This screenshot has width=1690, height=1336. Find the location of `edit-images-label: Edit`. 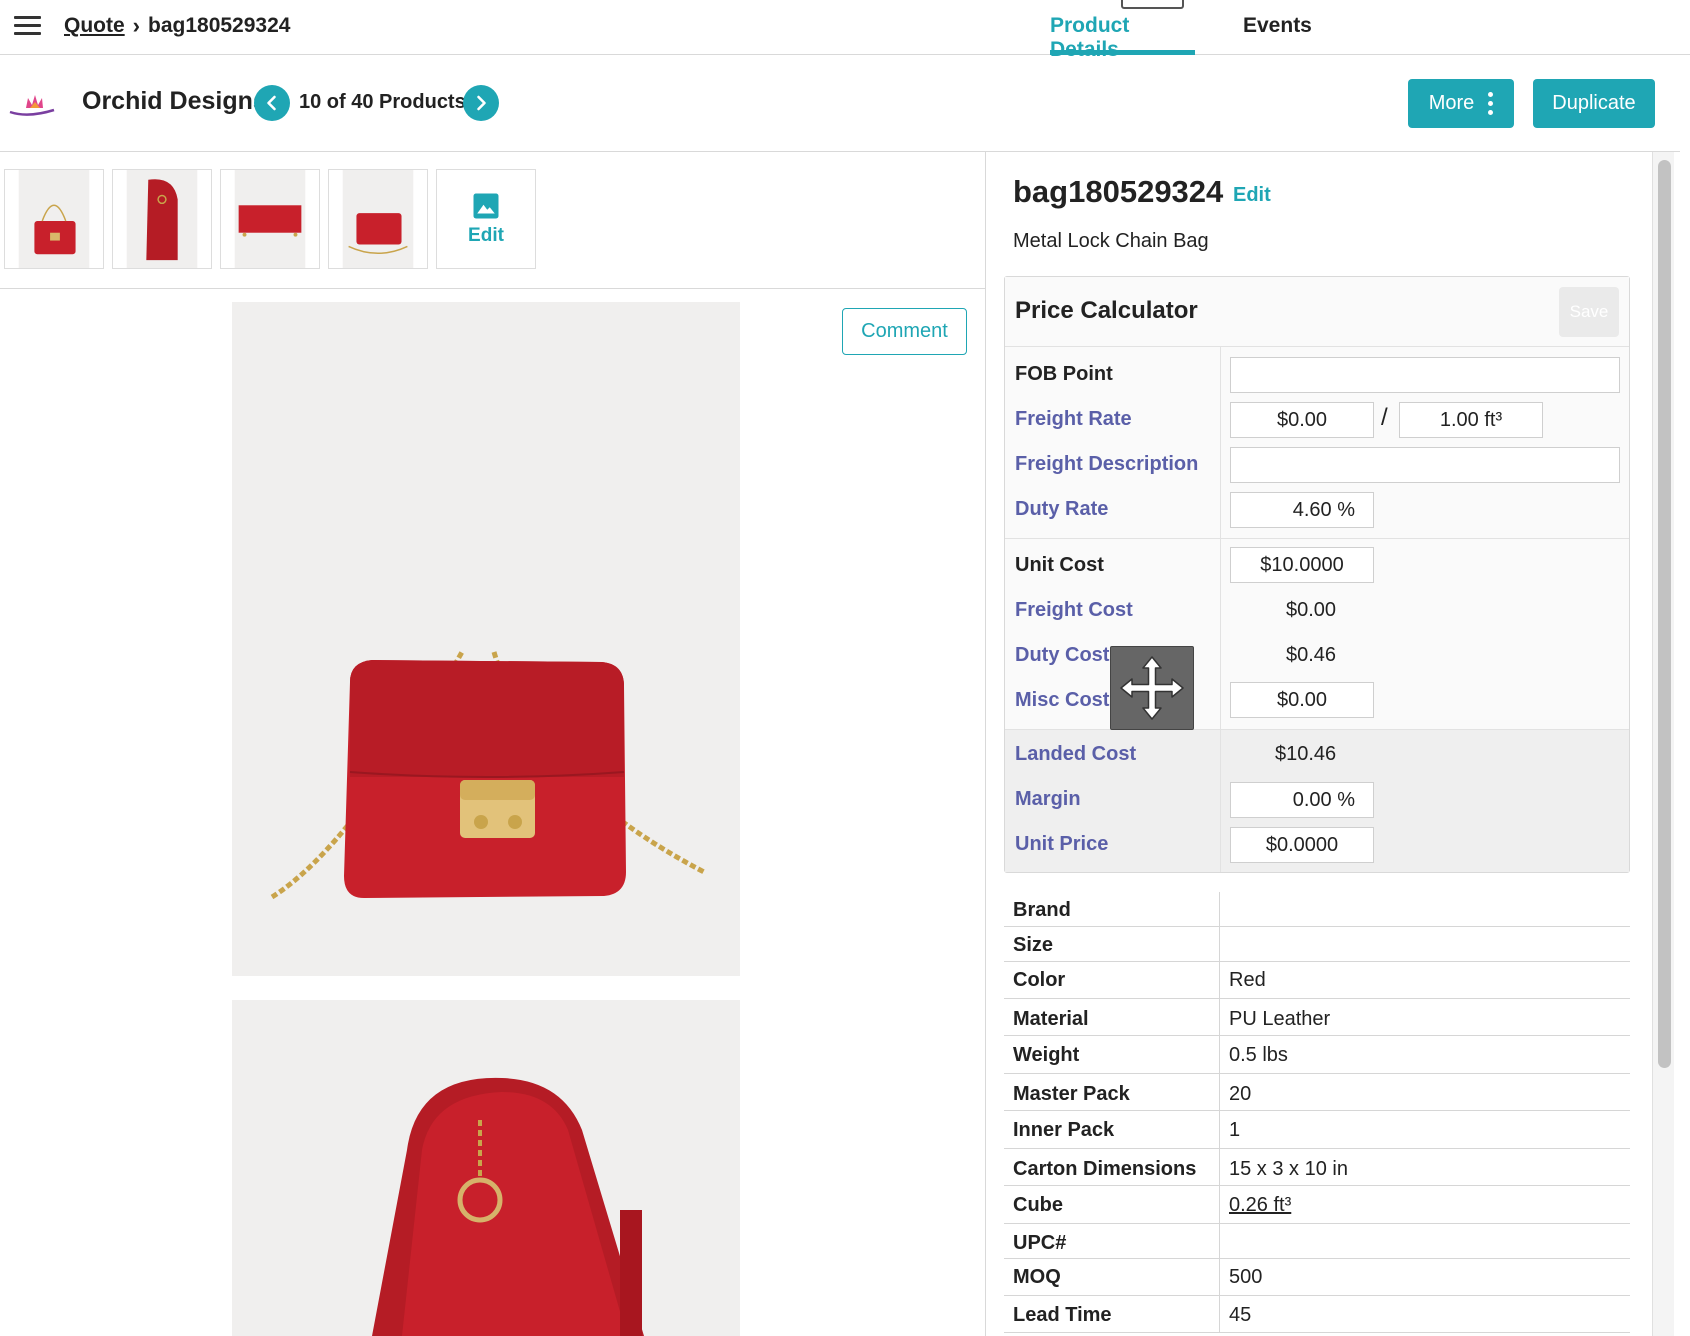

edit-images-label: Edit is located at coordinates (486, 235).